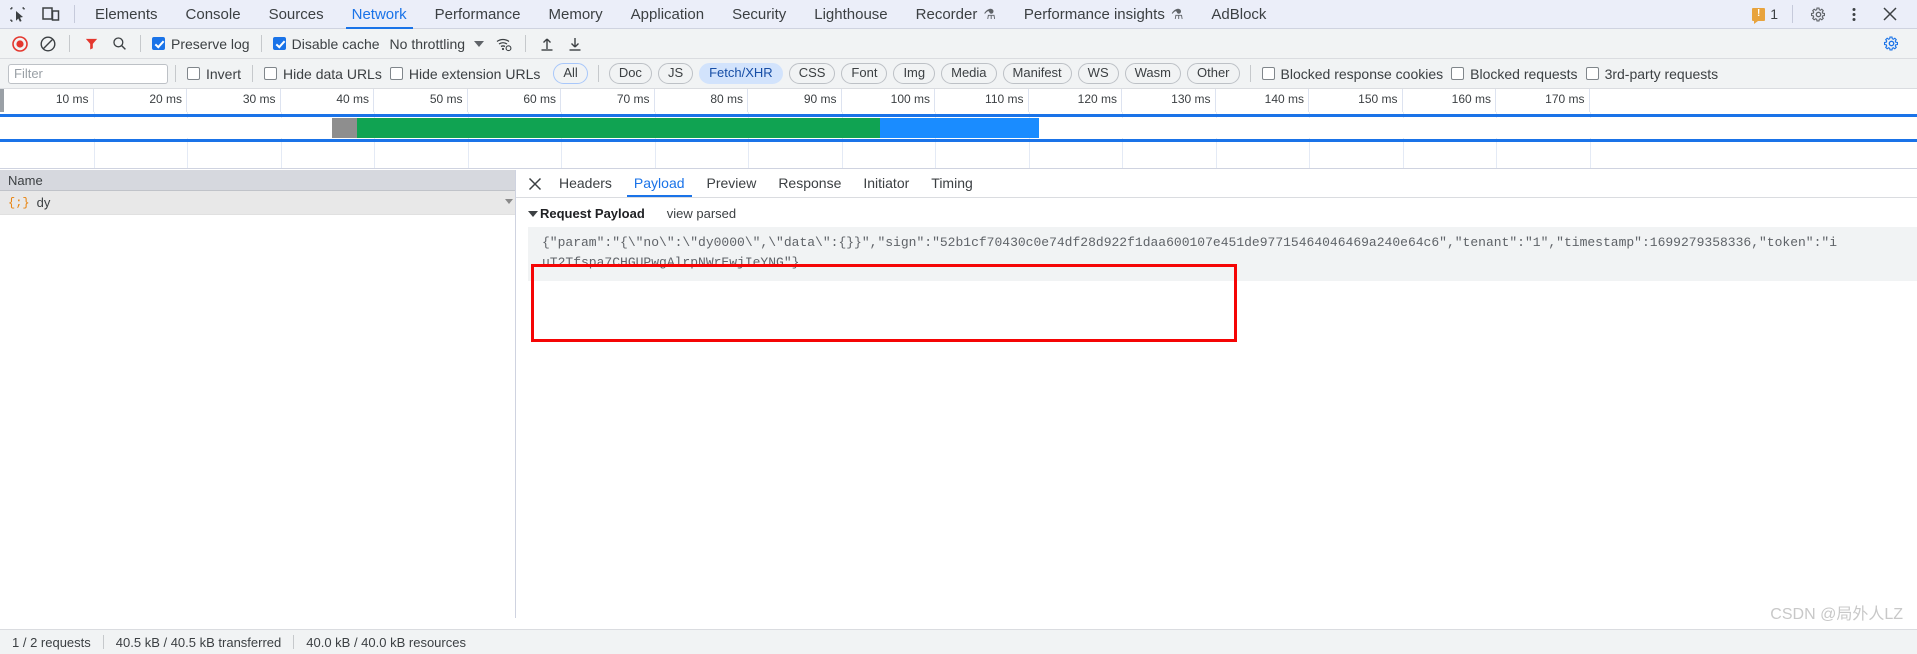 The width and height of the screenshot is (1917, 654). Describe the element at coordinates (956, 14) in the screenshot. I see `tab-recorder: Recorder ⚗` at that location.